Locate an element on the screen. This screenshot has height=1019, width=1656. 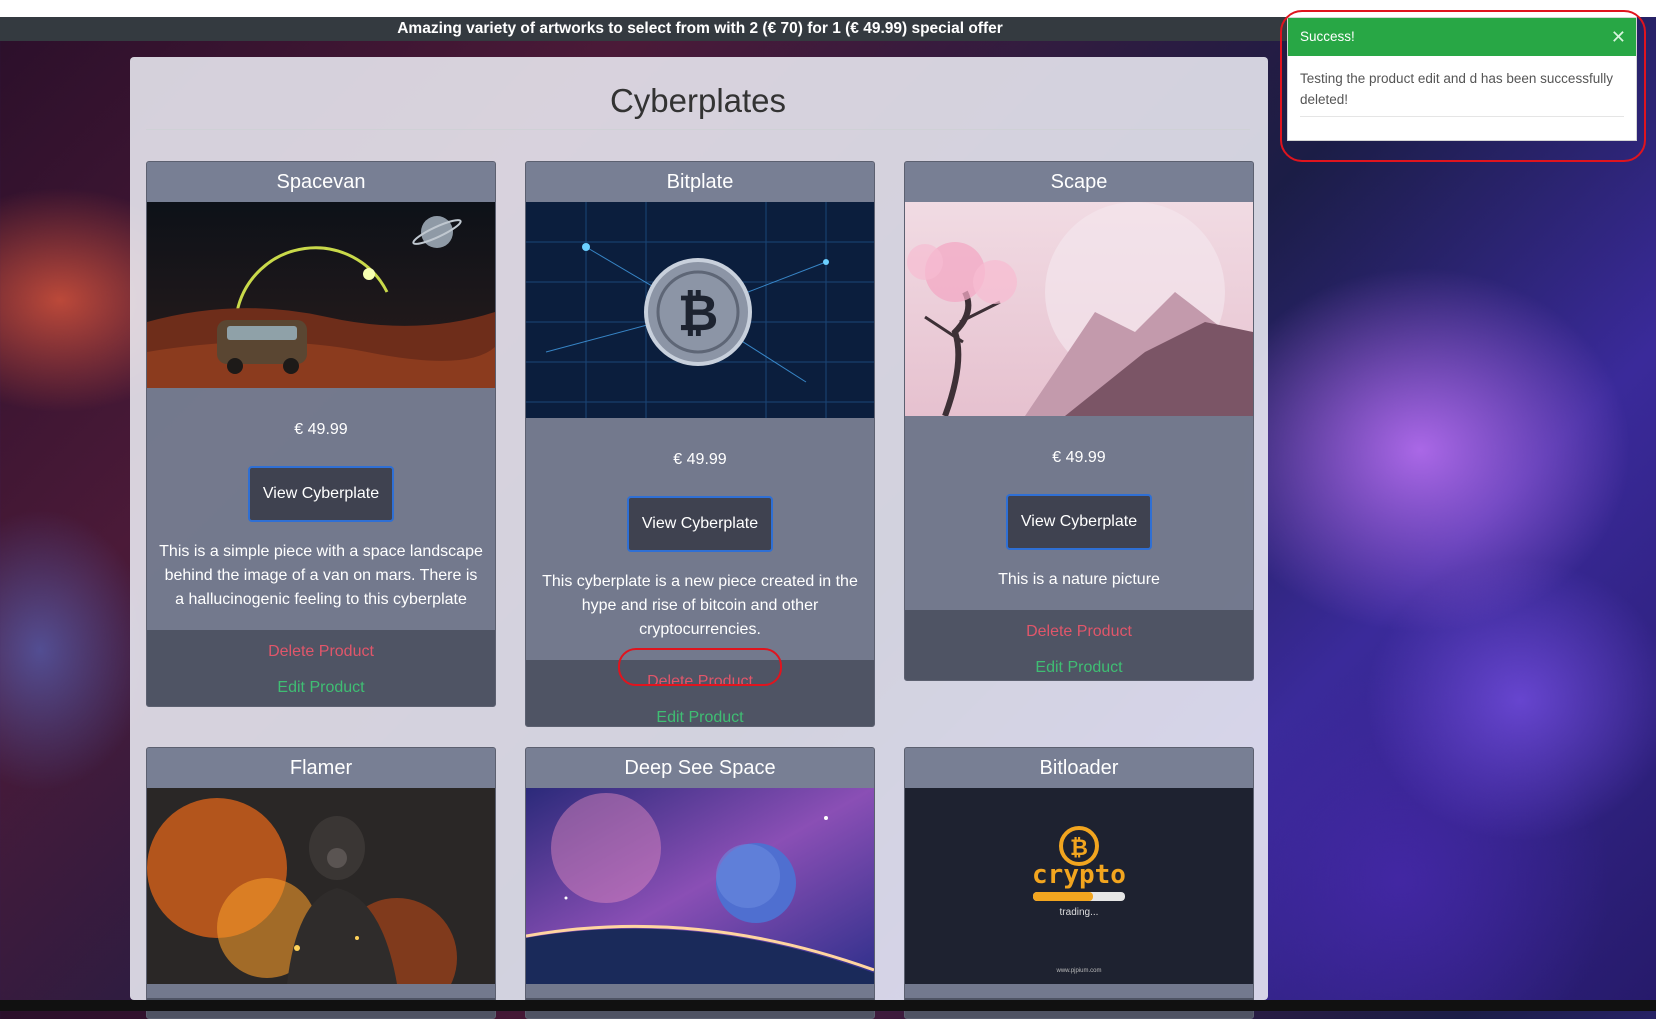
crypto-logo-text: crypto is located at coordinates (1079, 875).